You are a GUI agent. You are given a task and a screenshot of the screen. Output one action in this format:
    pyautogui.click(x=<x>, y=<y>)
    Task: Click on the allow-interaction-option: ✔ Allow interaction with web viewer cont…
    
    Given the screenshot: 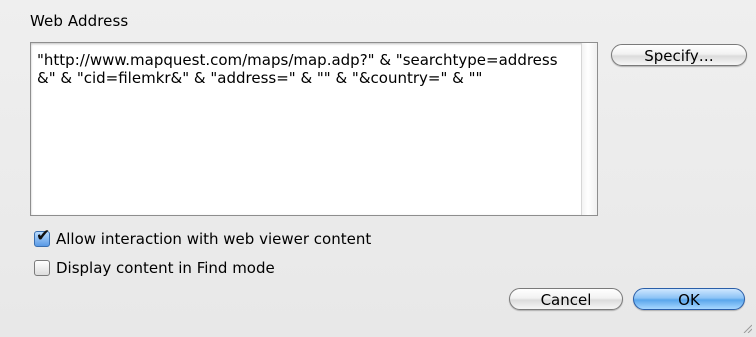 What is the action you would take?
    pyautogui.click(x=202, y=237)
    